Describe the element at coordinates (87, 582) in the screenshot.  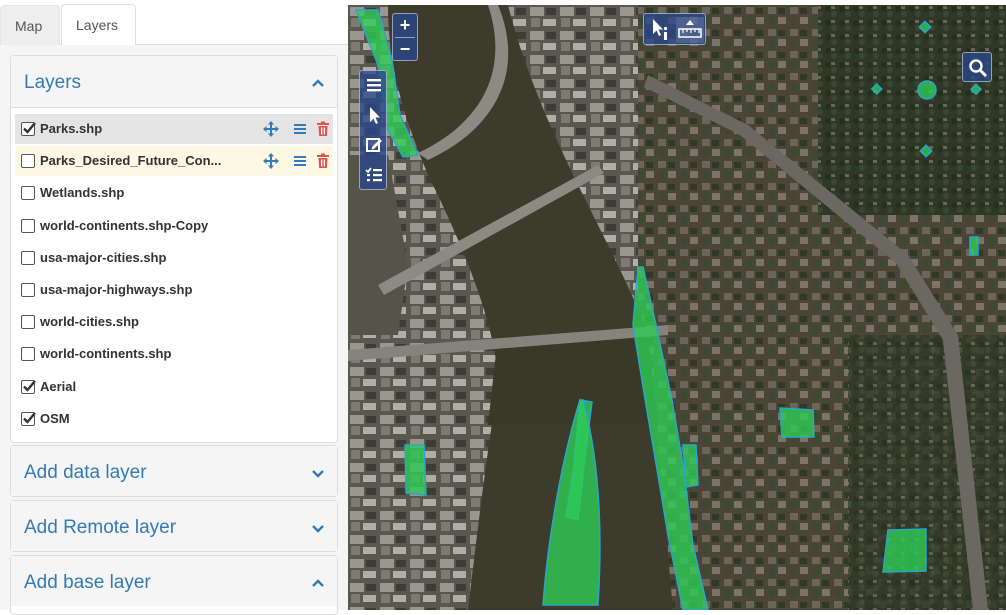
I see `add-base-layer-title: Add base layer` at that location.